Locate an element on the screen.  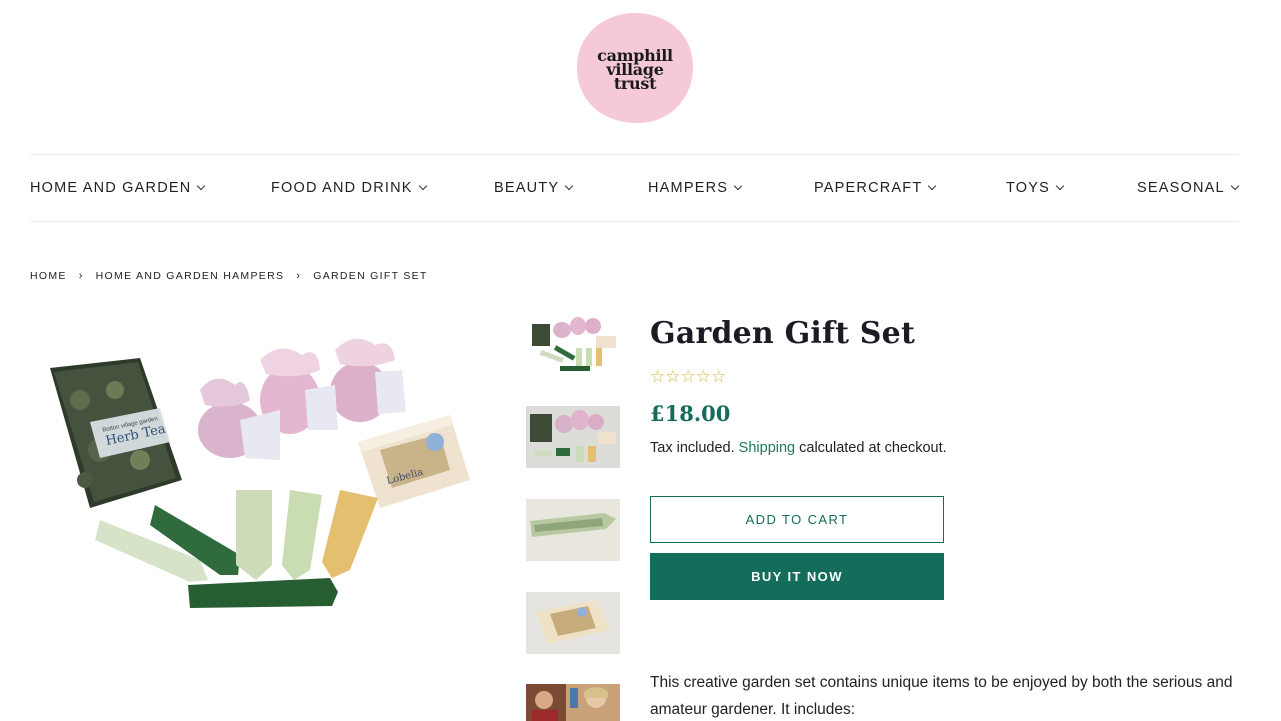
garden-gift-set-photo: Herb Tea Botton village garden Lobelia is located at coordinates (260, 473).